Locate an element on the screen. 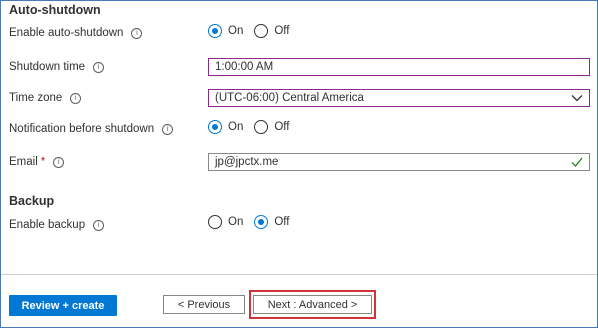 This screenshot has width=598, height=328. time-zone-label: Time zone i is located at coordinates (45, 98).